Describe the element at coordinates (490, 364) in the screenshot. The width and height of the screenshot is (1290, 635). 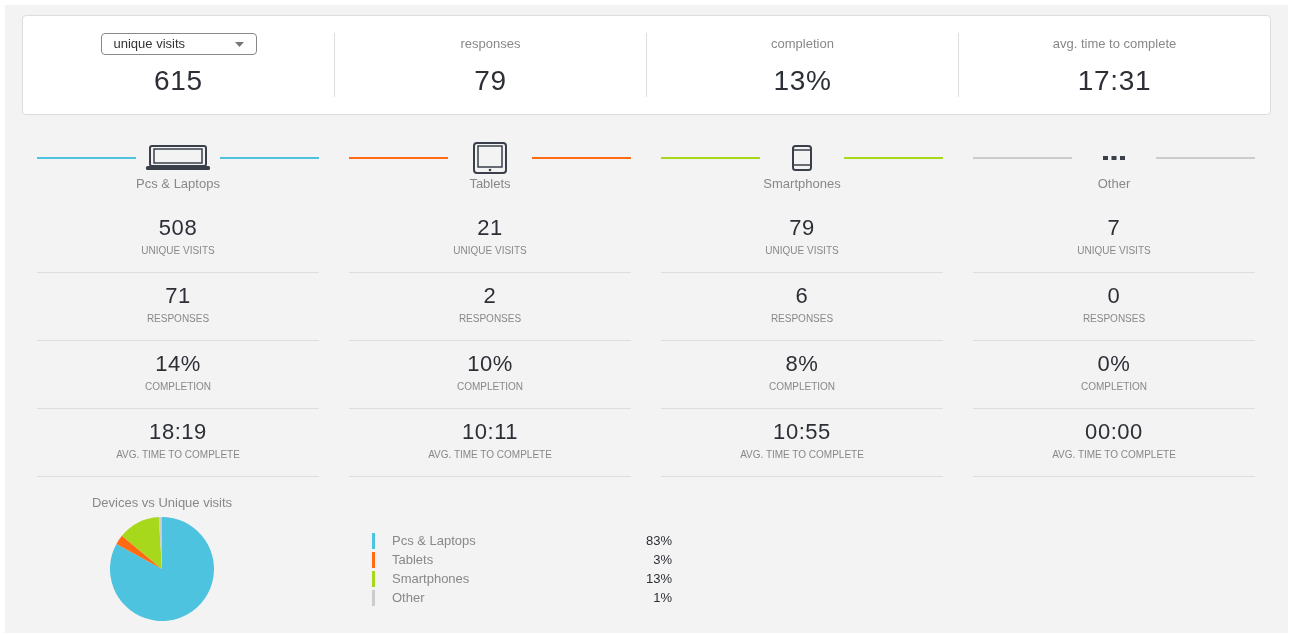
I see `stat-value: 10%` at that location.